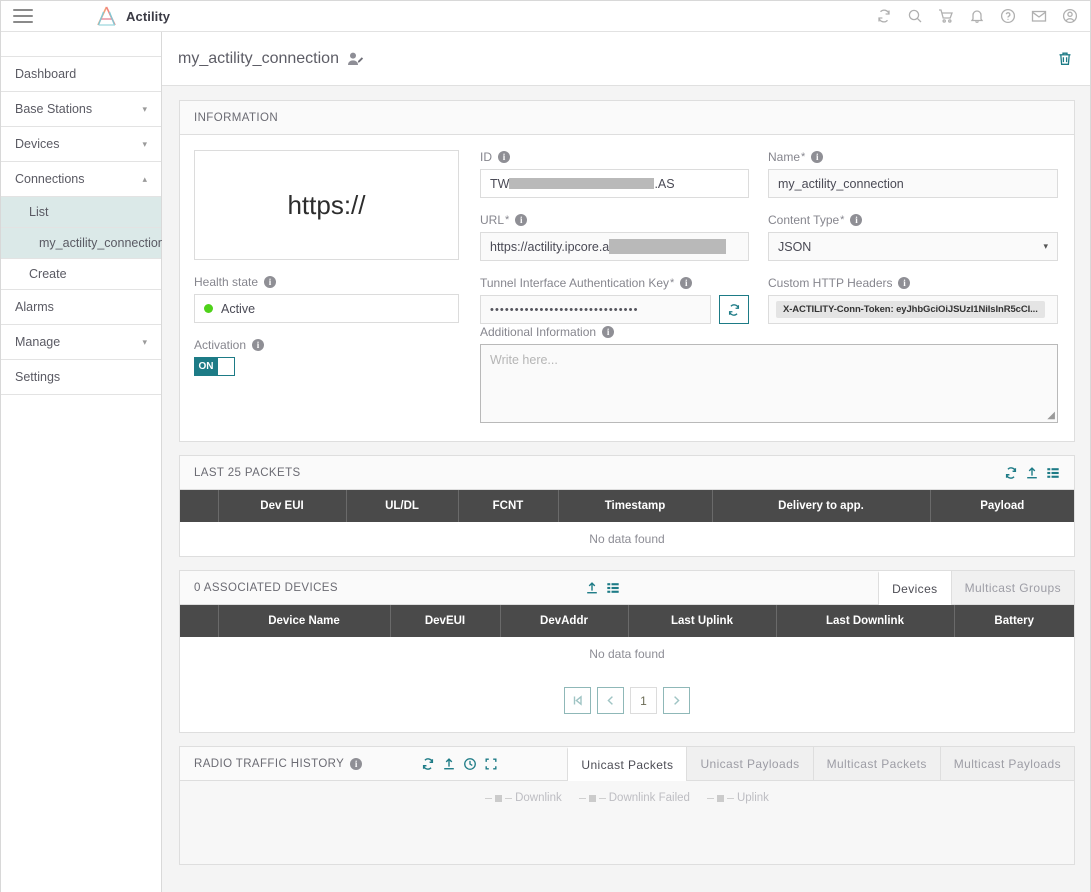  Describe the element at coordinates (577, 700) in the screenshot. I see `first-page-button` at that location.